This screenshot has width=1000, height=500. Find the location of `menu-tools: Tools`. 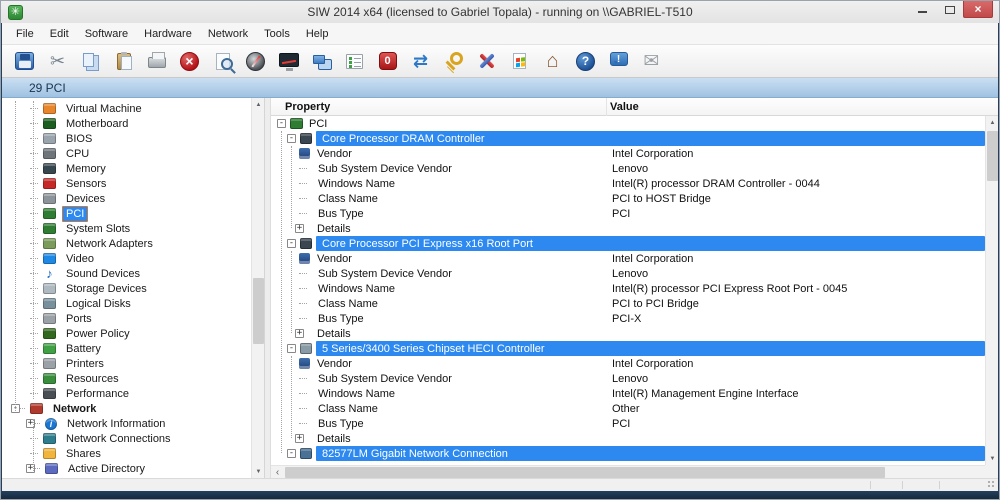

menu-tools: Tools is located at coordinates (277, 34).